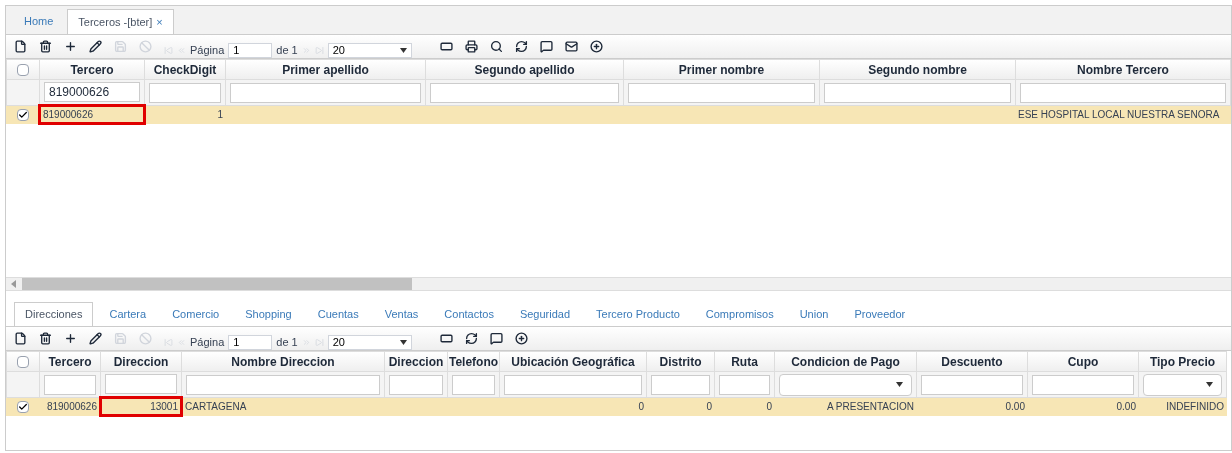 This screenshot has width=1232, height=453. What do you see at coordinates (545, 314) in the screenshot?
I see `tab: Seguridad` at bounding box center [545, 314].